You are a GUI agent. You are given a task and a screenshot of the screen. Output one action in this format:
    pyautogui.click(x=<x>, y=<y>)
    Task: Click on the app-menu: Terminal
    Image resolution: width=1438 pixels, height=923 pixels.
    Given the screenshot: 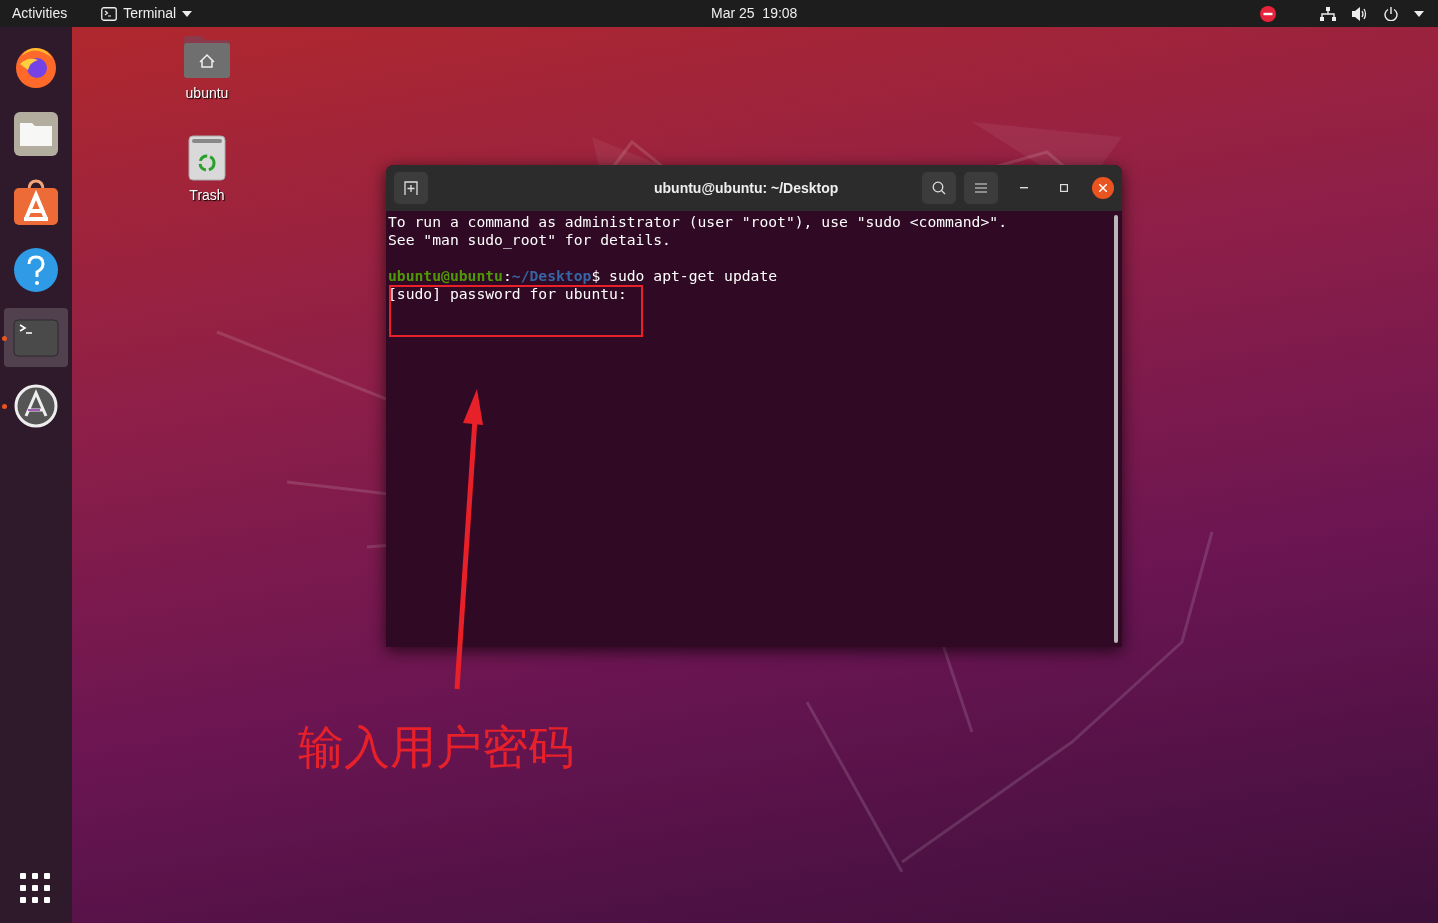 What is the action you would take?
    pyautogui.click(x=147, y=13)
    